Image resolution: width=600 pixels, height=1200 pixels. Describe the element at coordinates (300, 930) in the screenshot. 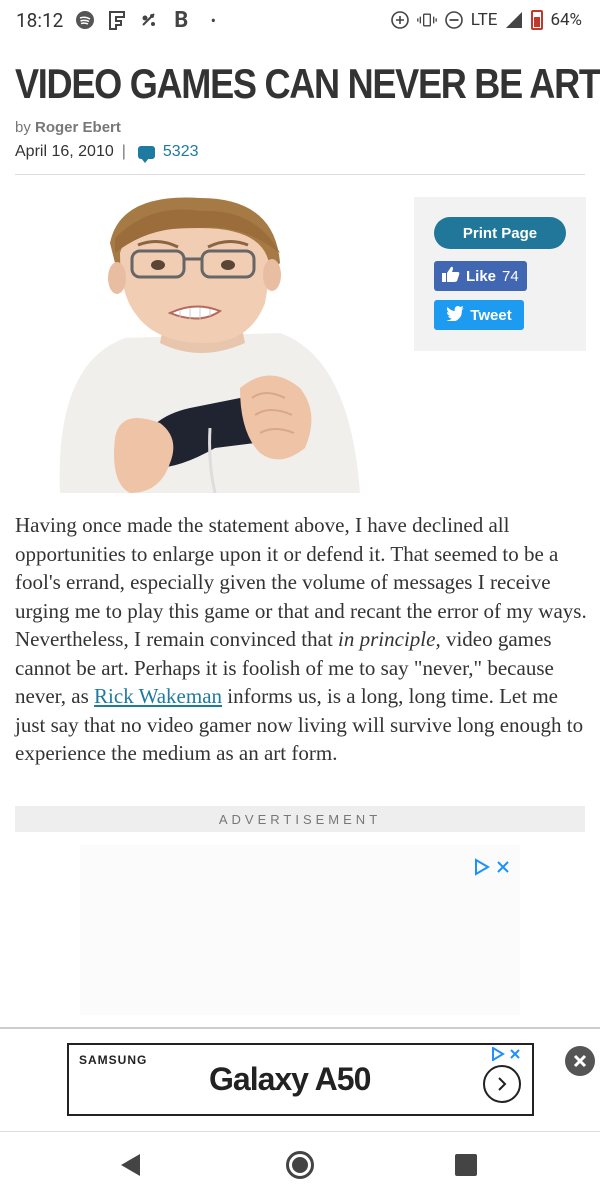

I see `ad-content-area` at that location.